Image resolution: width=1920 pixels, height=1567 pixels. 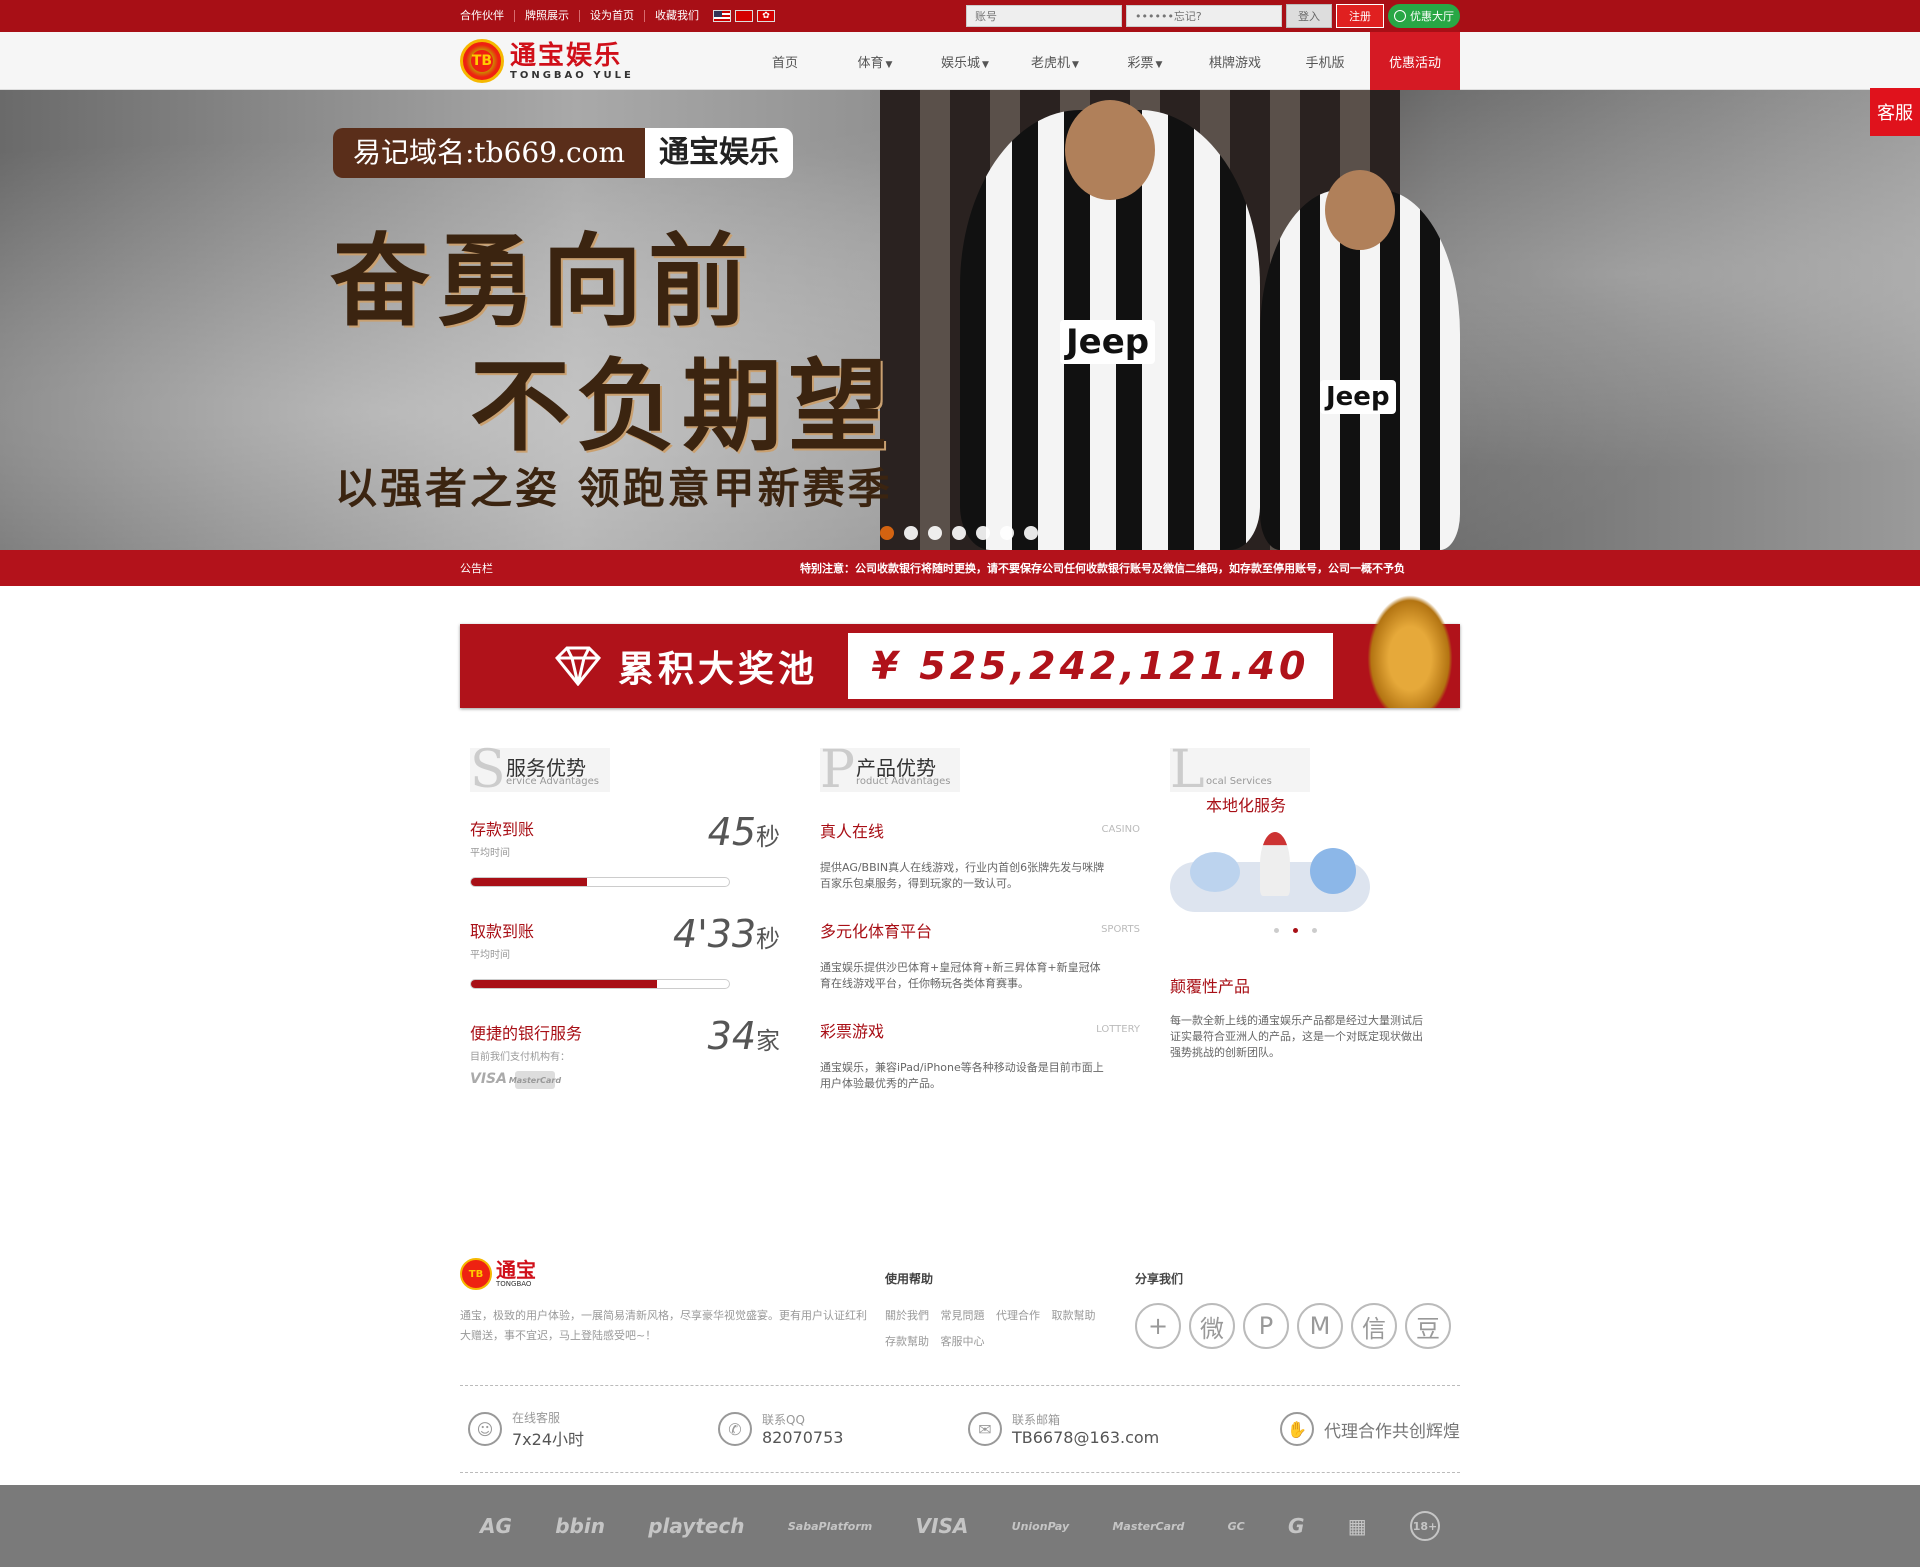 I want to click on phone-icon: ✆, so click(x=735, y=1429).